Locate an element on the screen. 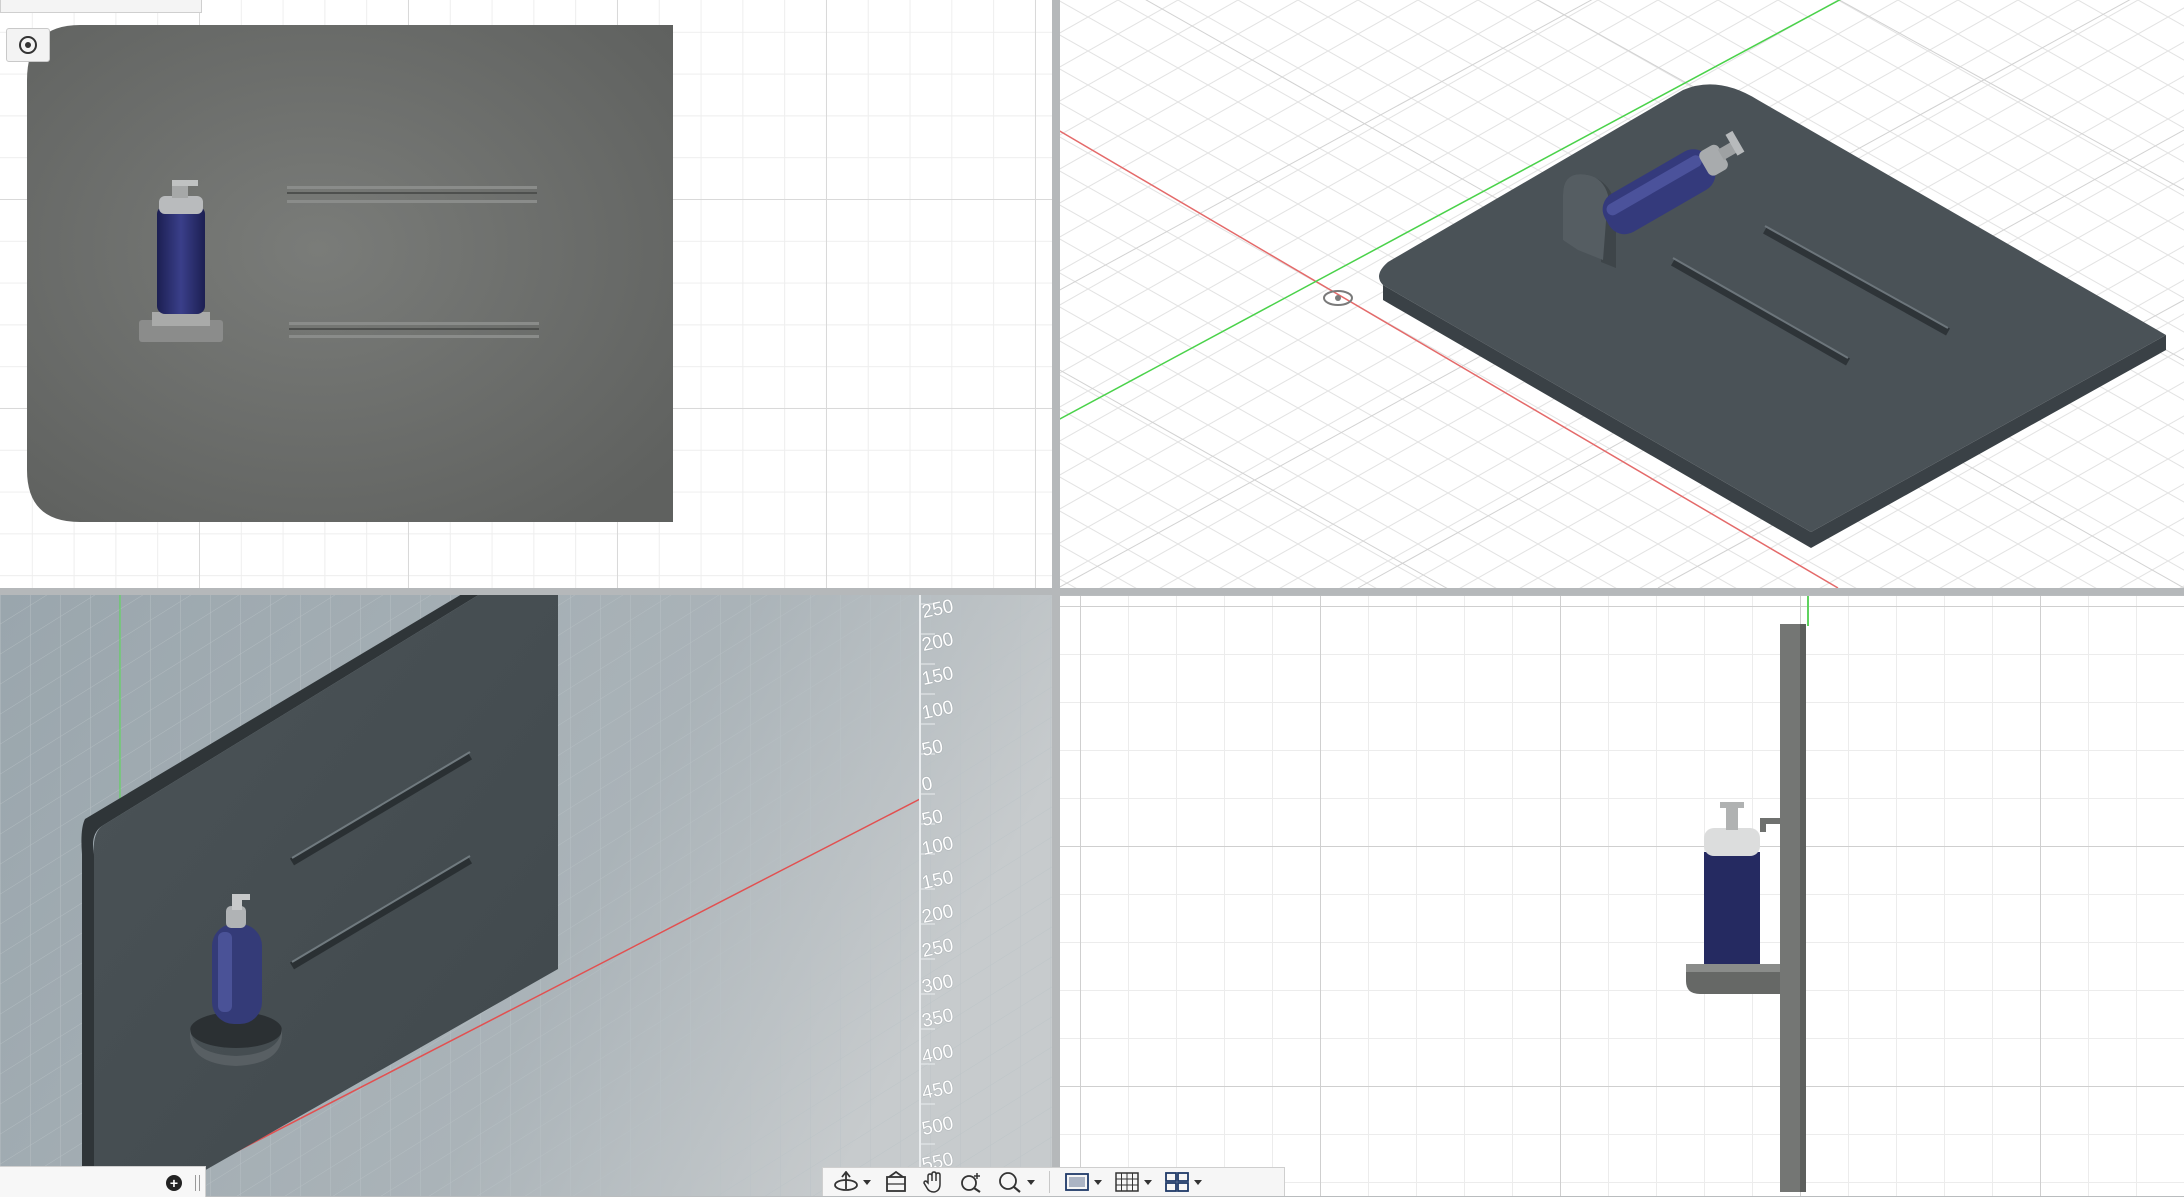 This screenshot has height=1197, width=2184. navigation-toolbar is located at coordinates (1053, 1181).